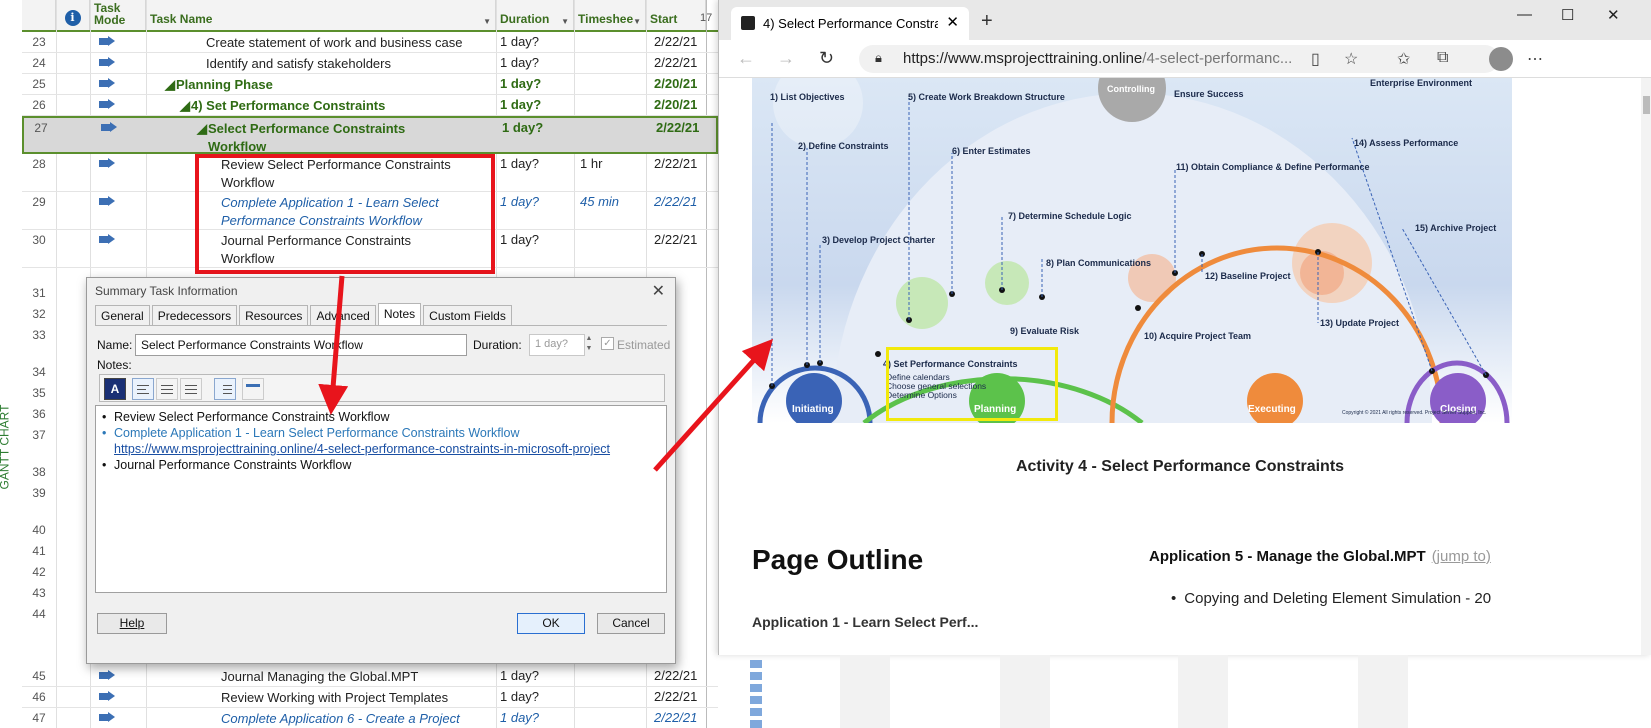  What do you see at coordinates (850, 23) in the screenshot?
I see `browser-tab: 4) Select Performance Constraint ✕` at bounding box center [850, 23].